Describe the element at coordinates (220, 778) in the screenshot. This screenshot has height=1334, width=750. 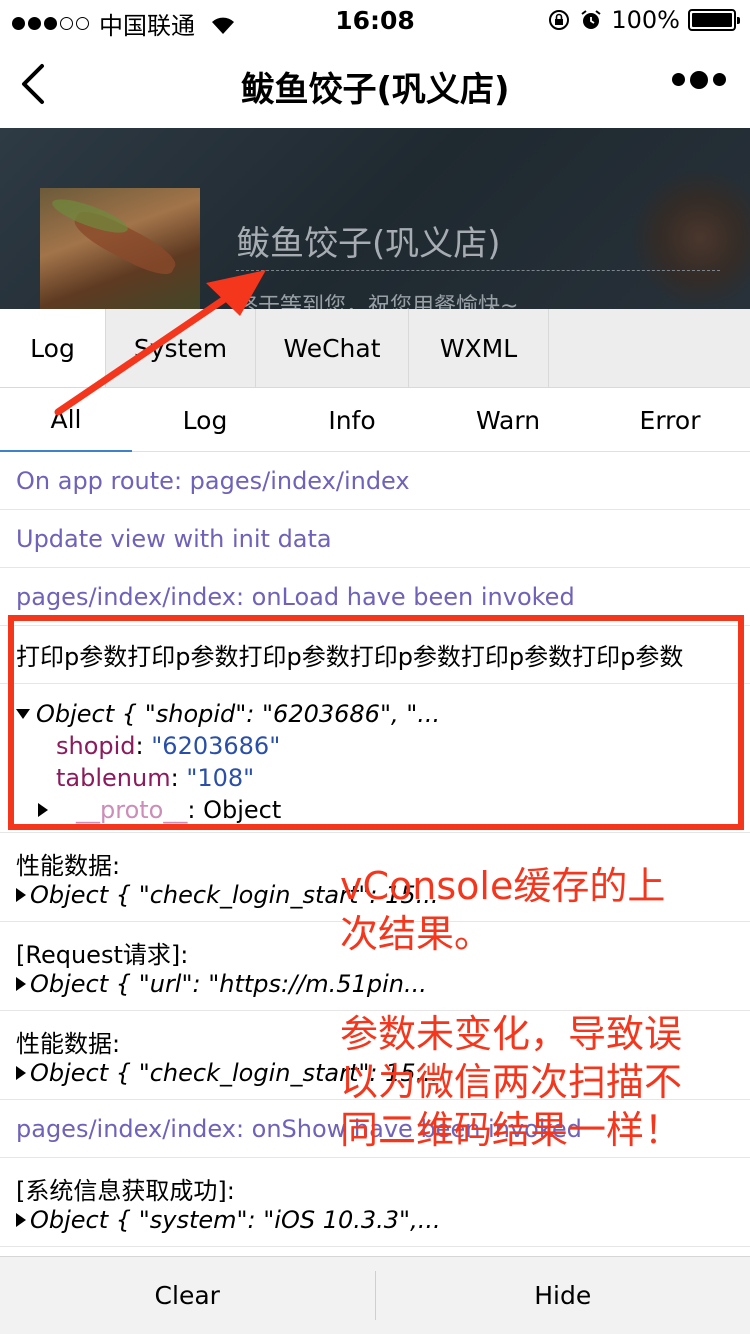
I see `property-value: "108"` at that location.